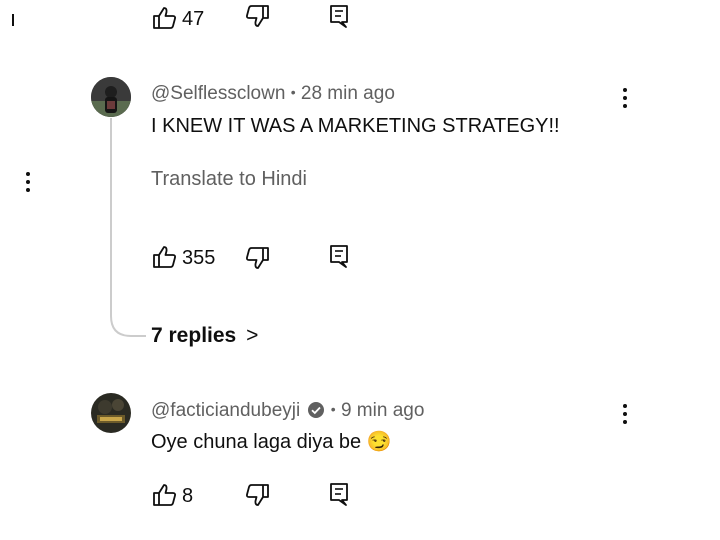  What do you see at coordinates (194, 335) in the screenshot?
I see `replies-label: 7 replies` at bounding box center [194, 335].